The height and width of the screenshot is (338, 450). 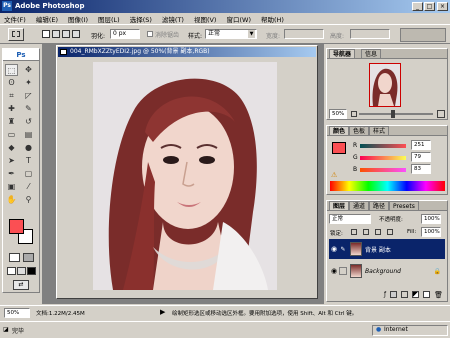 I want to click on zoom-tool-icon: ⚲, so click(x=28, y=200).